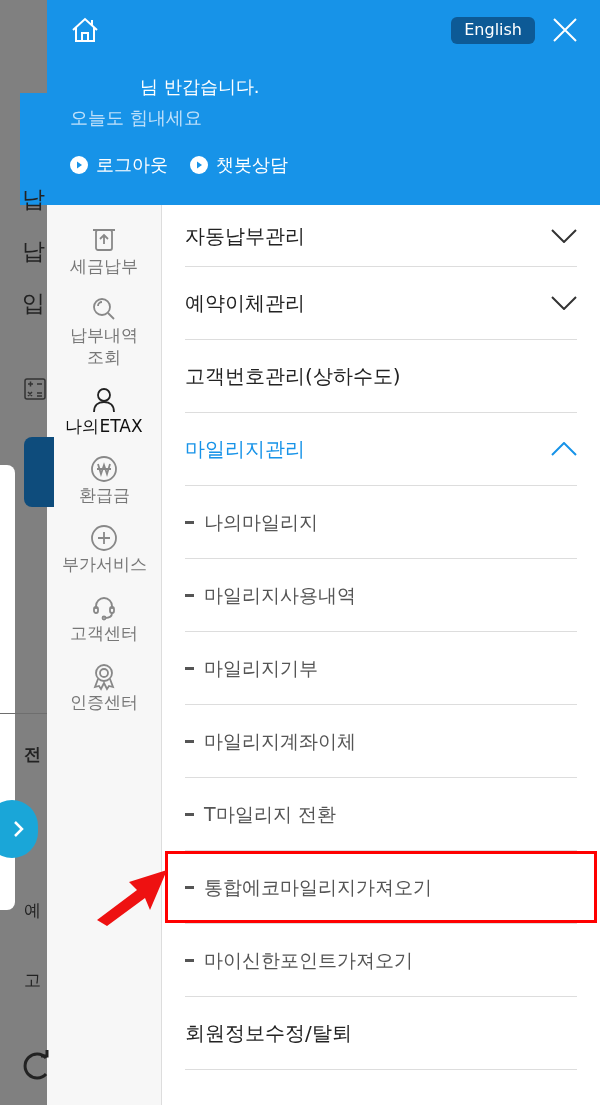 The width and height of the screenshot is (600, 1105). I want to click on calculator-icon, so click(35, 389).